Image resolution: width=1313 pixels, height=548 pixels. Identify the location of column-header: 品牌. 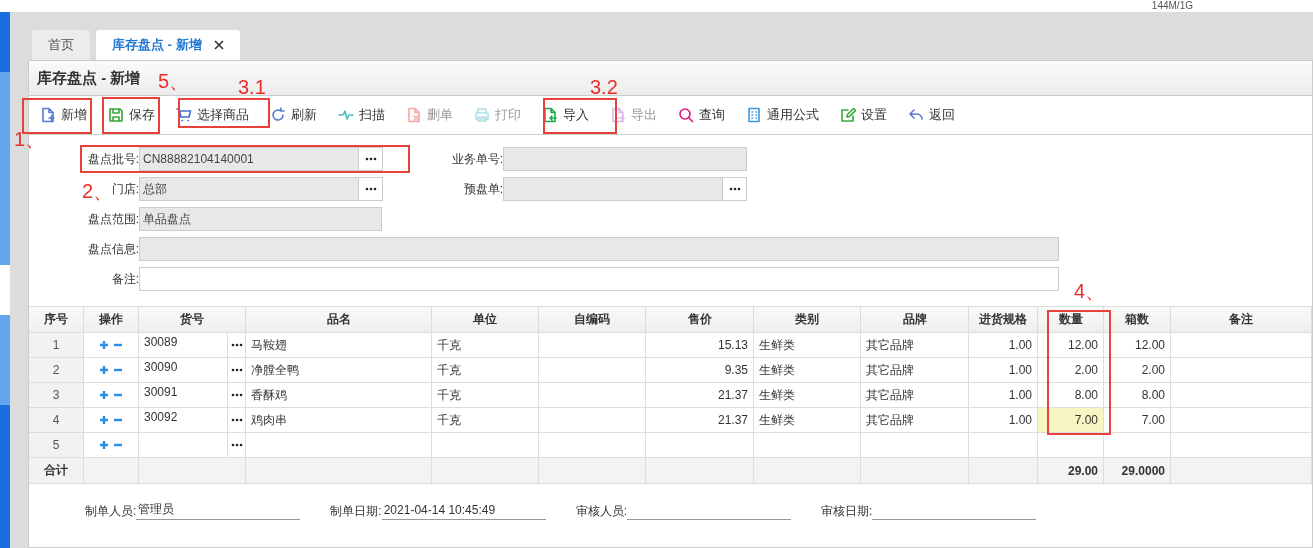
(915, 319).